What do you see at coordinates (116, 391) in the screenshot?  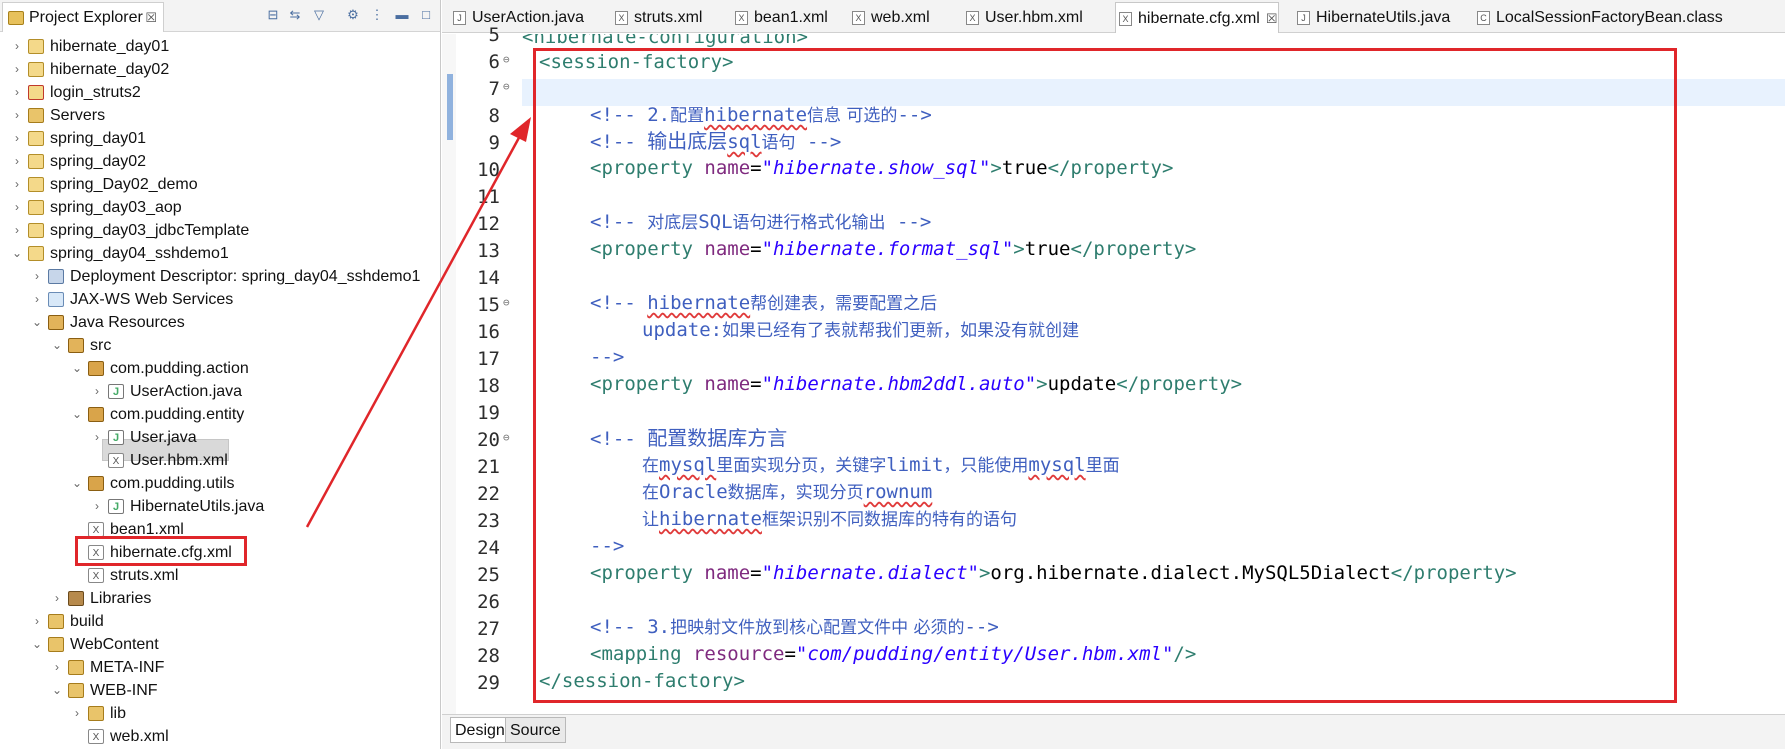 I see `java-file-icon: J` at bounding box center [116, 391].